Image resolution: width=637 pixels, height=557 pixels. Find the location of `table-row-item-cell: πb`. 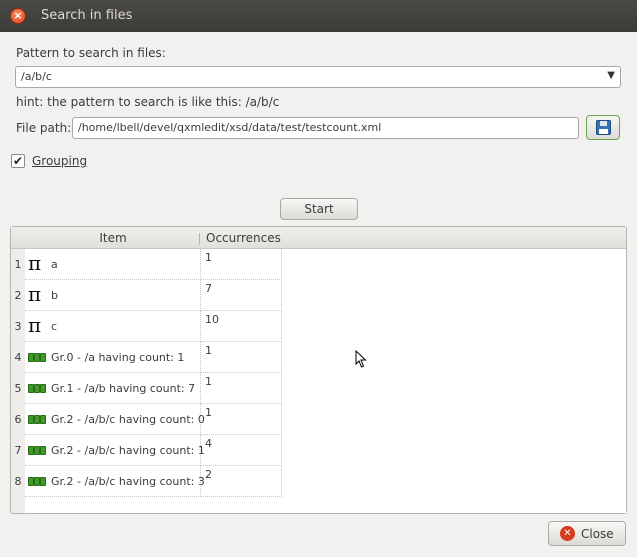

table-row-item-cell: πb is located at coordinates (113, 295).